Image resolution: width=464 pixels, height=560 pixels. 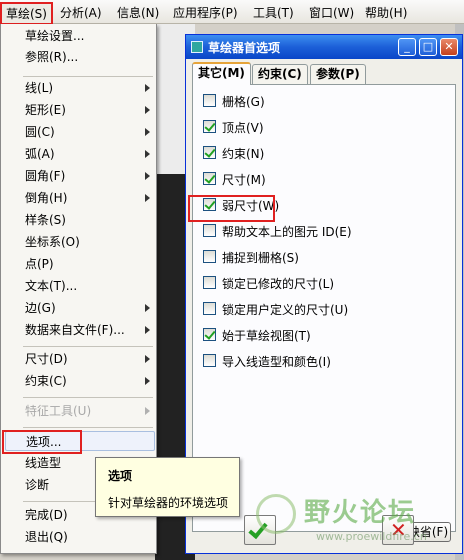 What do you see at coordinates (338, 74) in the screenshot?
I see `tab-parameters: 参数(P)` at bounding box center [338, 74].